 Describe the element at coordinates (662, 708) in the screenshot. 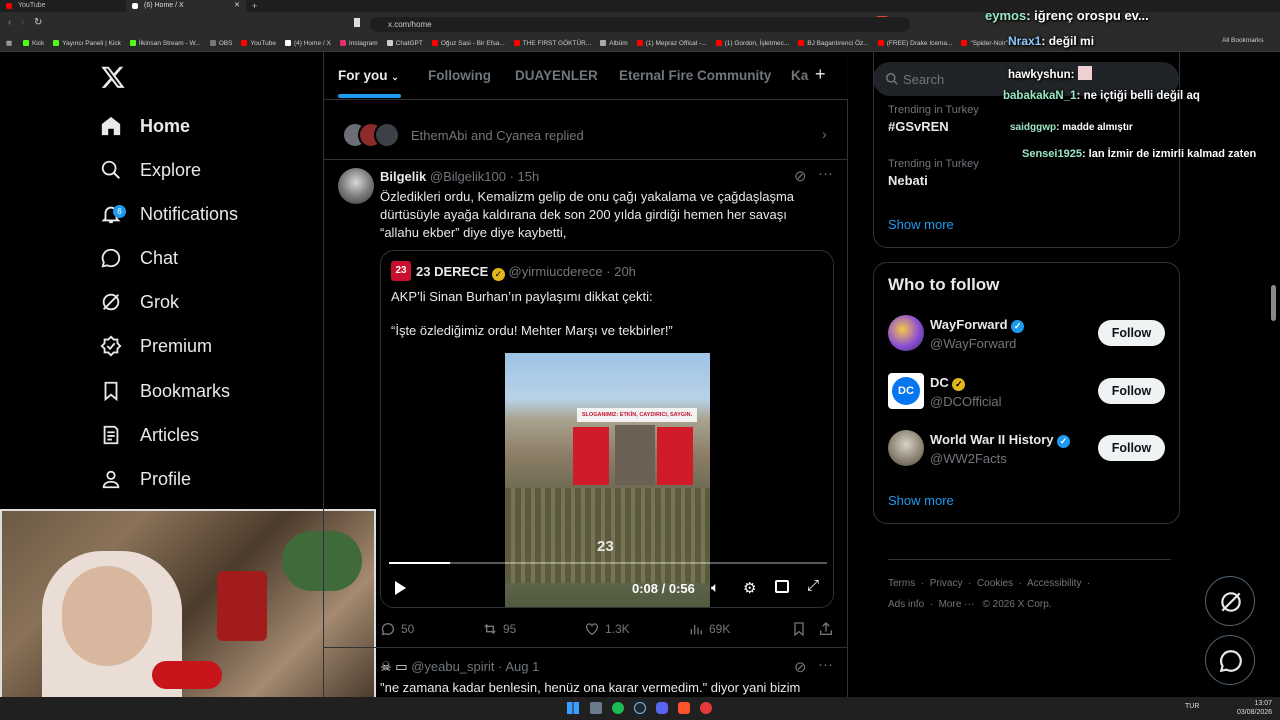

I see `discord-icon` at that location.